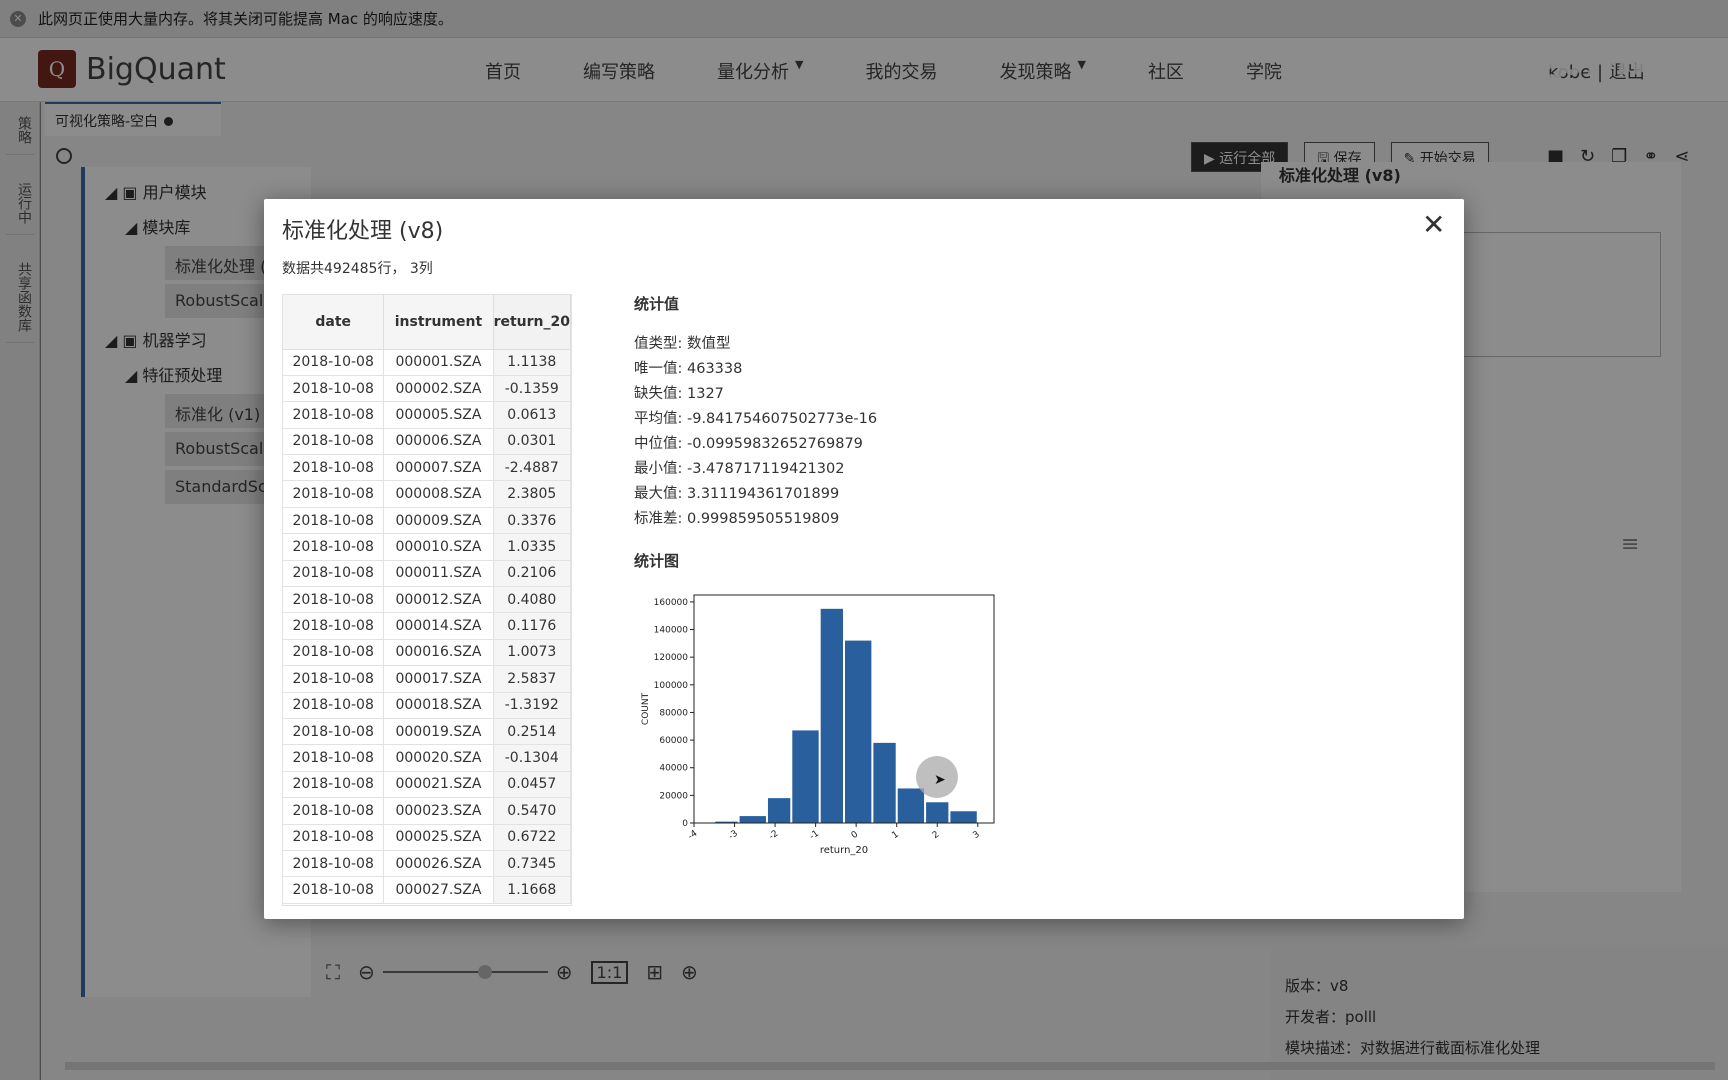  I want to click on cell-instrument: 000006.SZA, so click(438, 442).